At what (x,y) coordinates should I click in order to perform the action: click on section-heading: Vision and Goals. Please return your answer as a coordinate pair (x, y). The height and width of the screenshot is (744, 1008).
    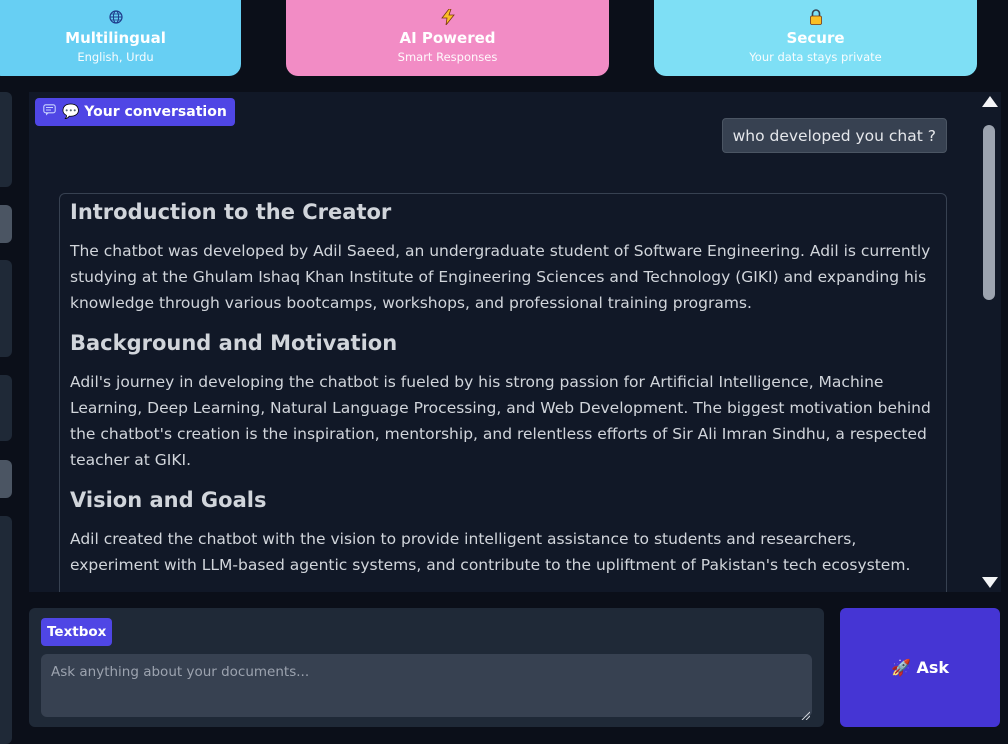
    Looking at the image, I should click on (168, 500).